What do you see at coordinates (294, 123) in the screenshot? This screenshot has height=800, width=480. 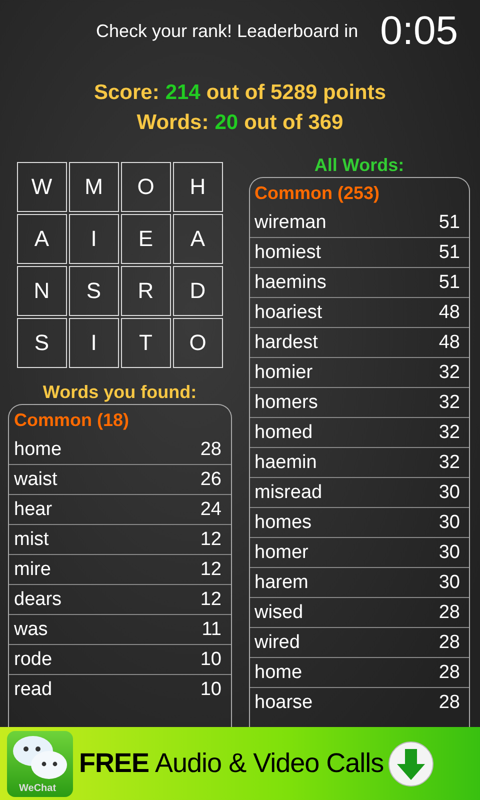 I see `stat-total: out of 369` at bounding box center [294, 123].